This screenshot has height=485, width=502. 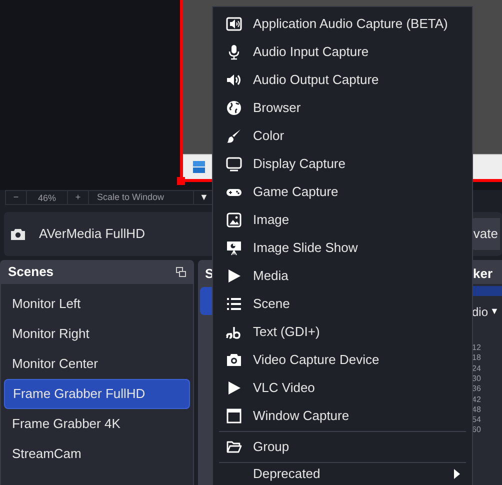 What do you see at coordinates (342, 304) in the screenshot?
I see `menu-item: Scene` at bounding box center [342, 304].